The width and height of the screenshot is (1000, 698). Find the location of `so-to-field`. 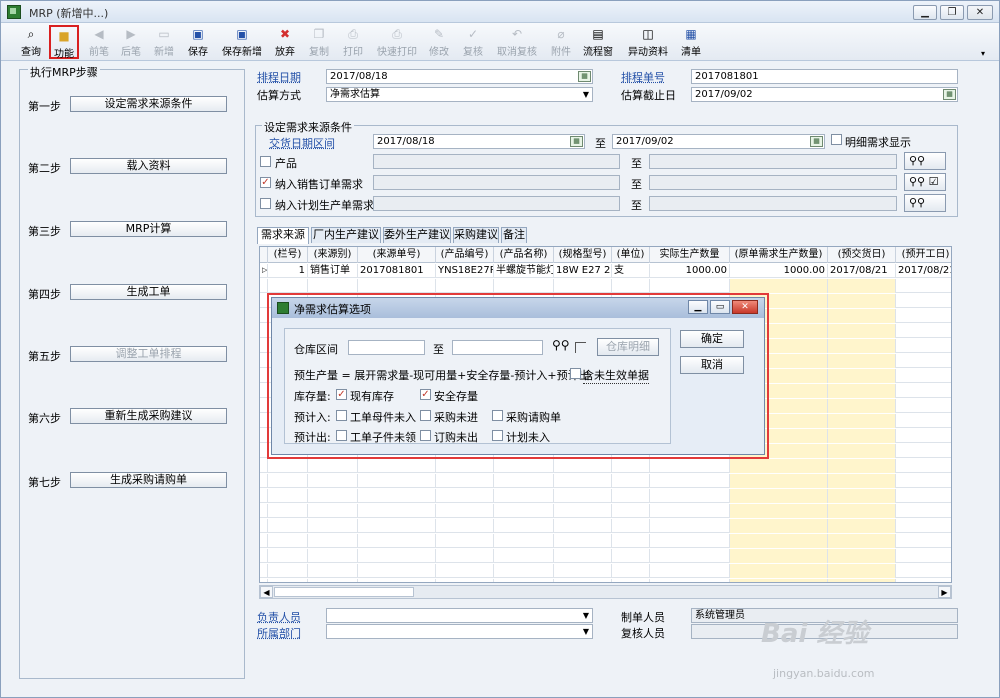

so-to-field is located at coordinates (773, 182).